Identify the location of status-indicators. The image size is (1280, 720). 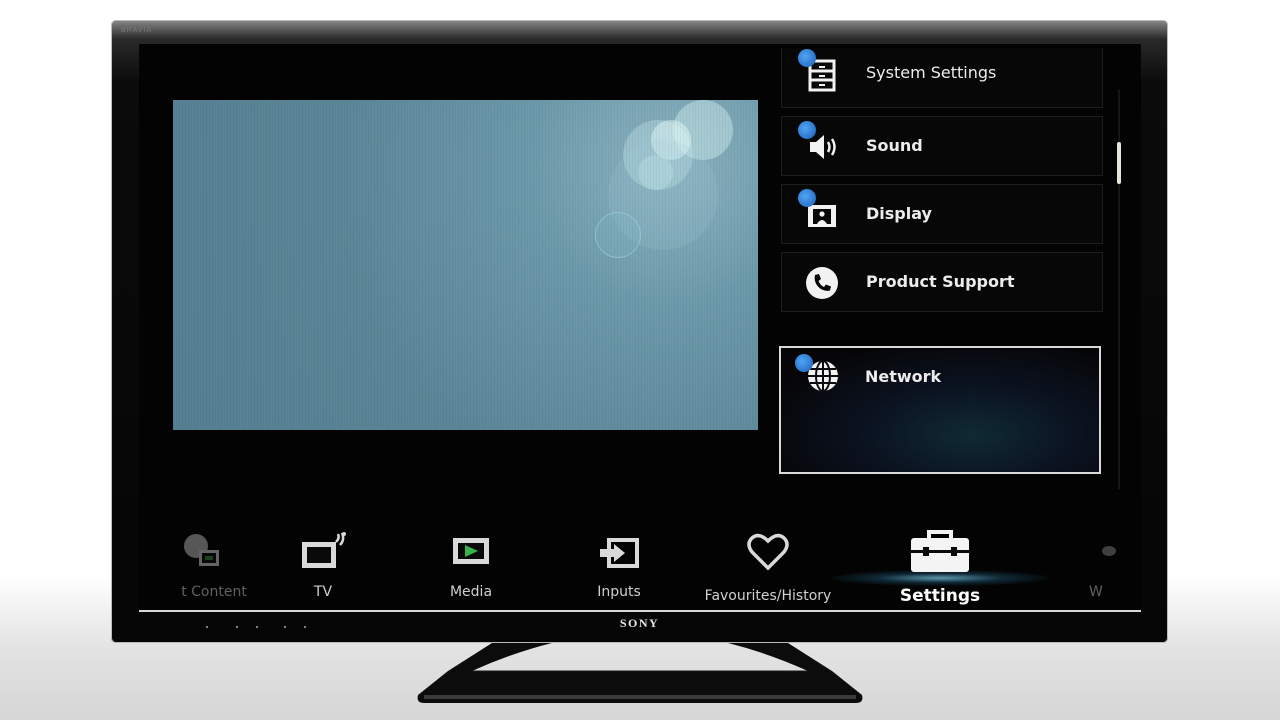
(266, 629).